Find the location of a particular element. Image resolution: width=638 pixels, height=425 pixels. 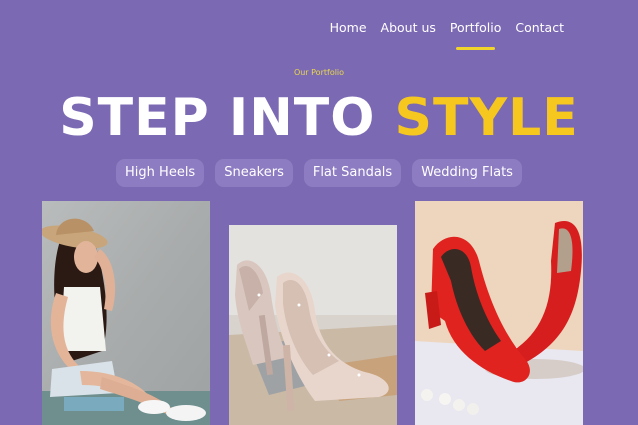

filter-wedding-flats: Wedding Flats is located at coordinates (467, 173).